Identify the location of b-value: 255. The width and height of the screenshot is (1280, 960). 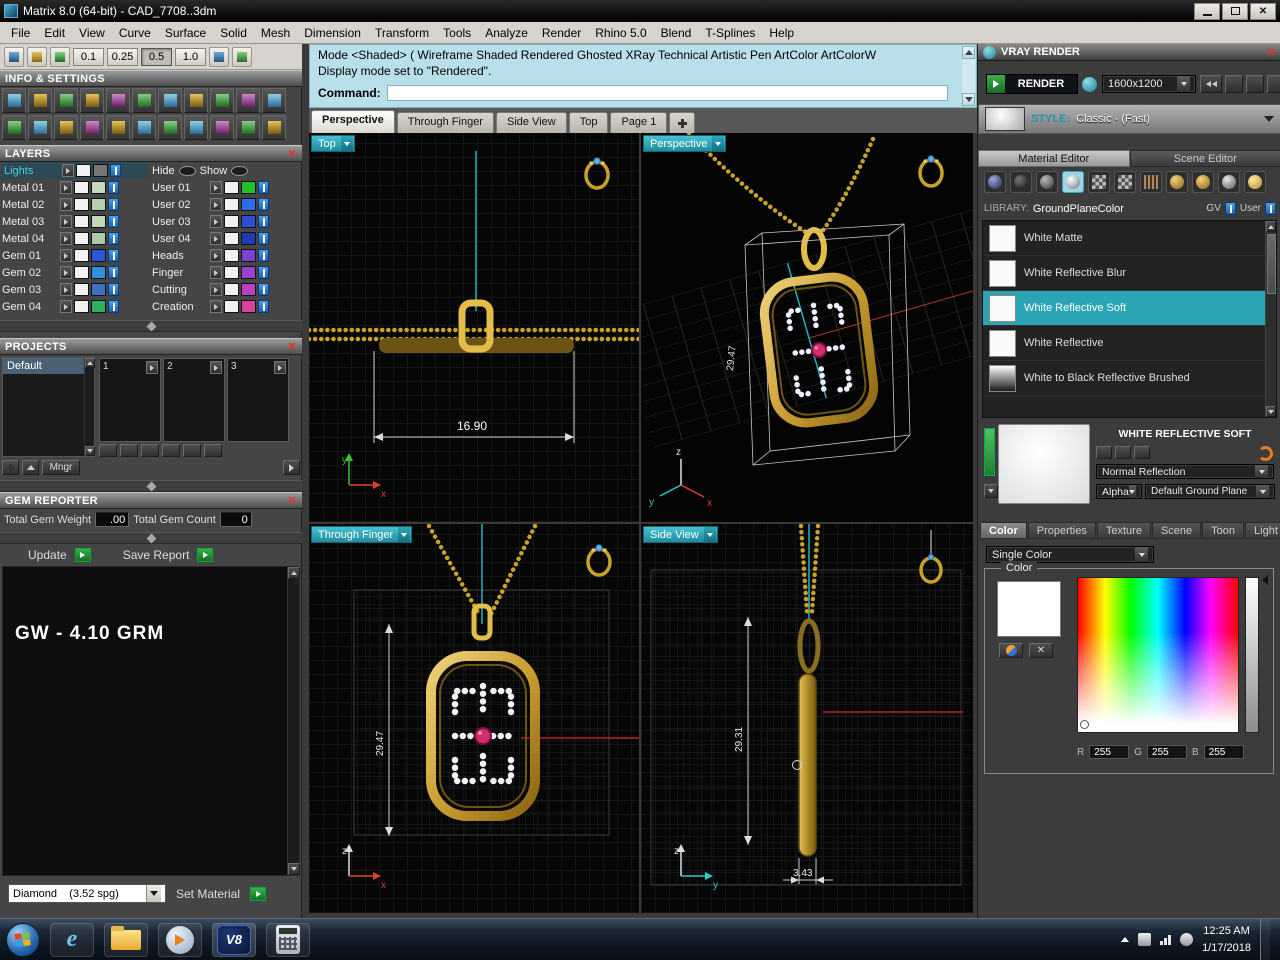
(1223, 752).